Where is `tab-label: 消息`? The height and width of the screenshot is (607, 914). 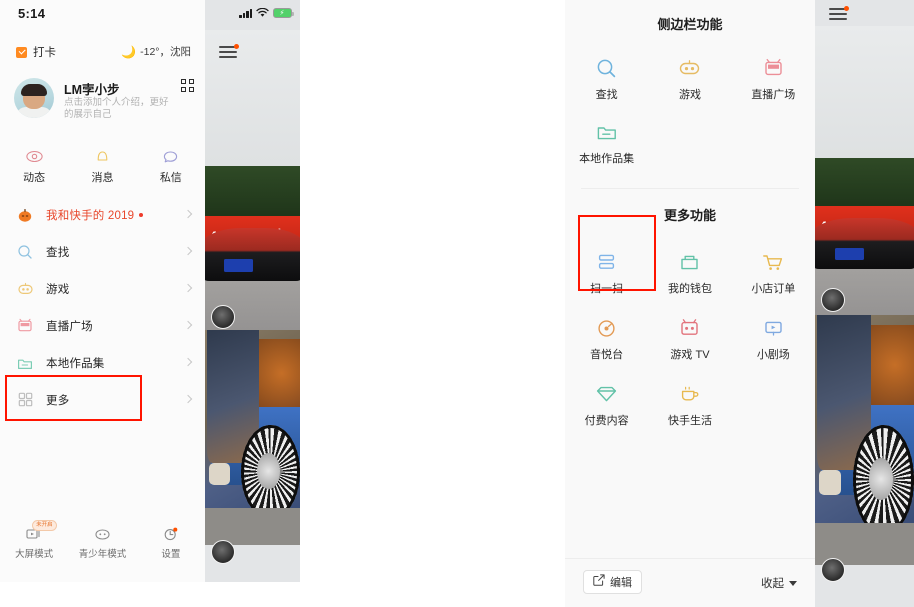 tab-label: 消息 is located at coordinates (102, 178).